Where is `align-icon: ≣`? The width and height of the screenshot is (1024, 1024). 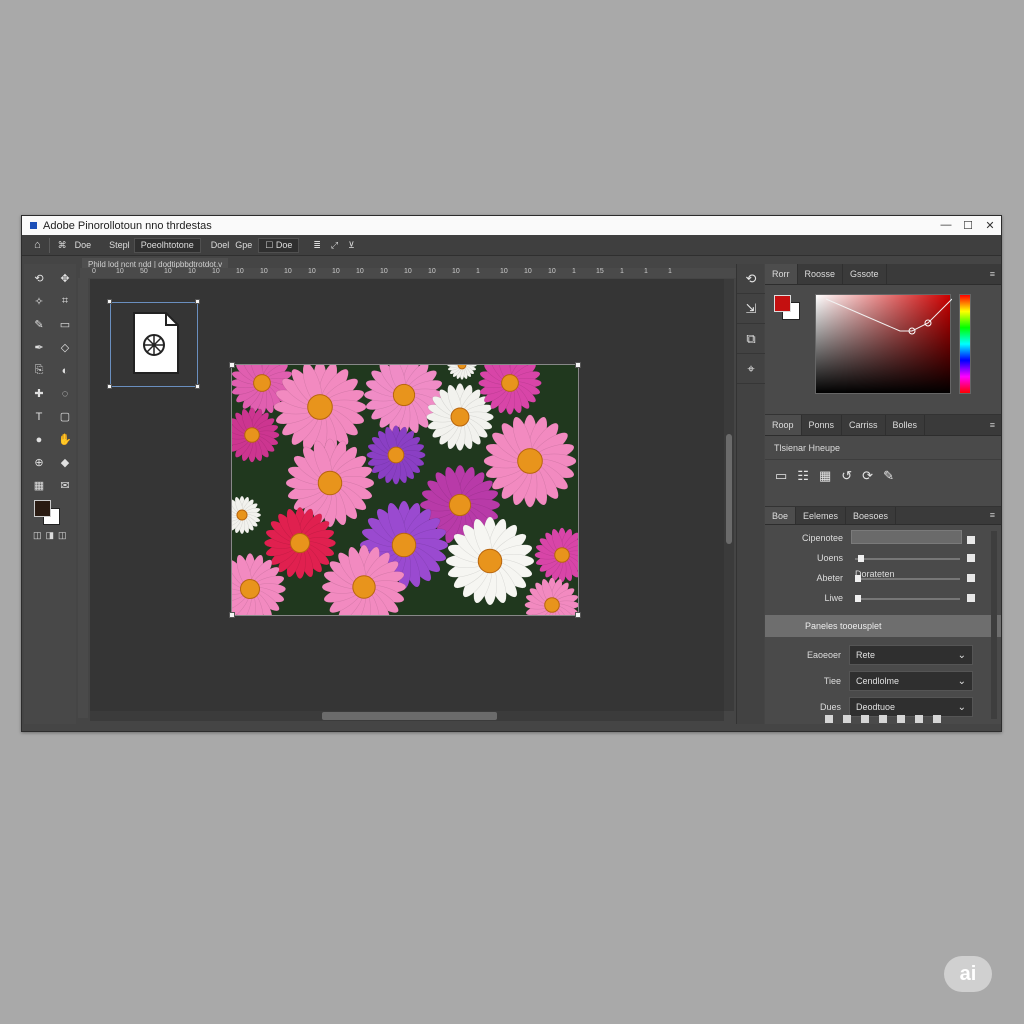
align-icon: ≣ is located at coordinates (317, 245).